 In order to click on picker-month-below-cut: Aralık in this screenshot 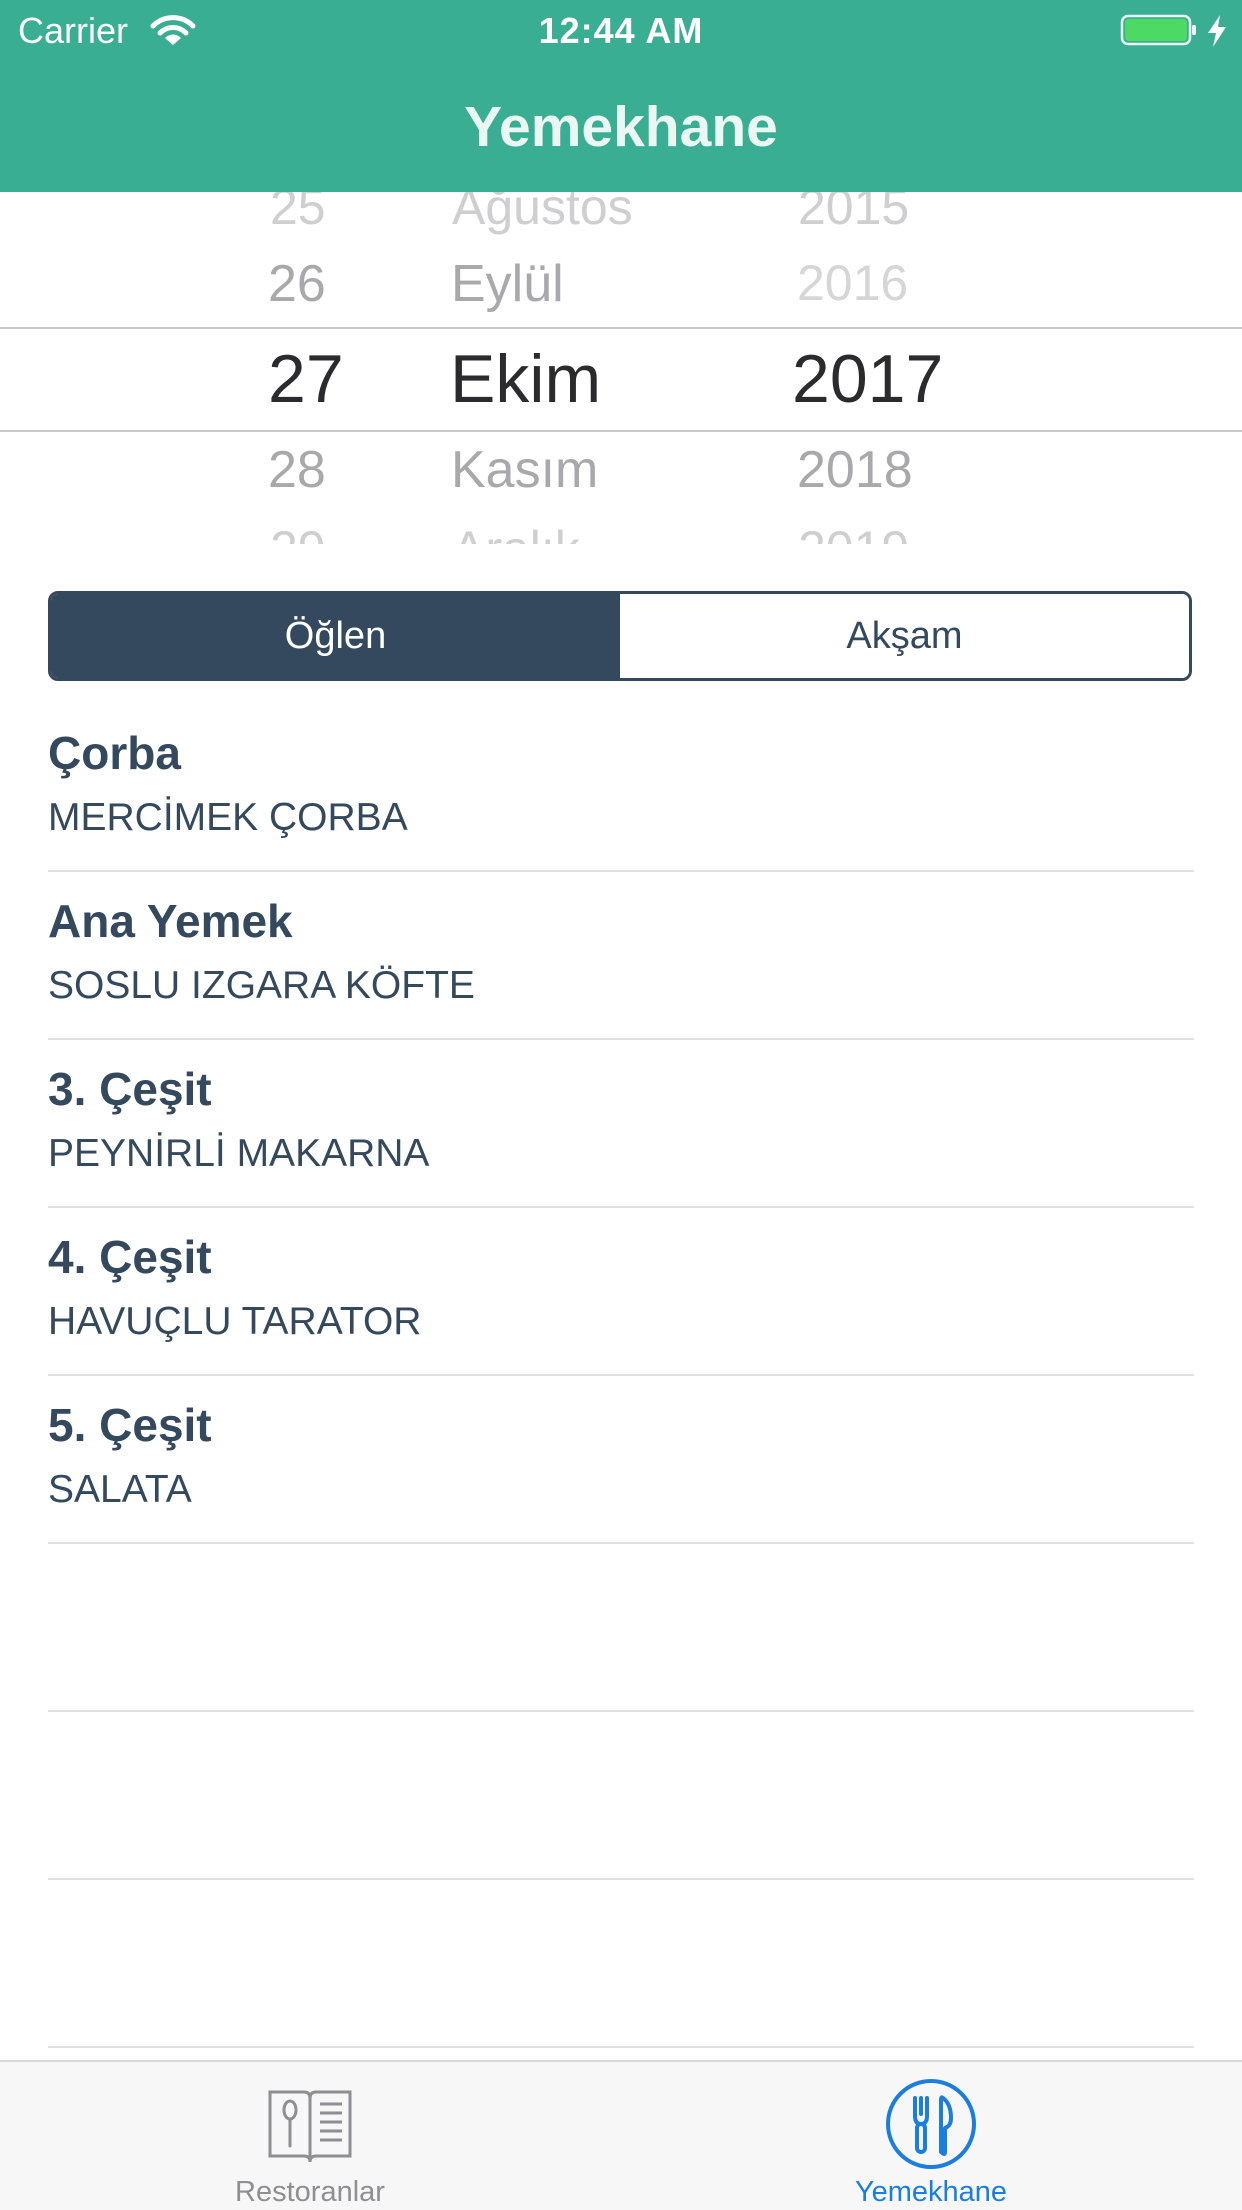, I will do `click(516, 532)`.